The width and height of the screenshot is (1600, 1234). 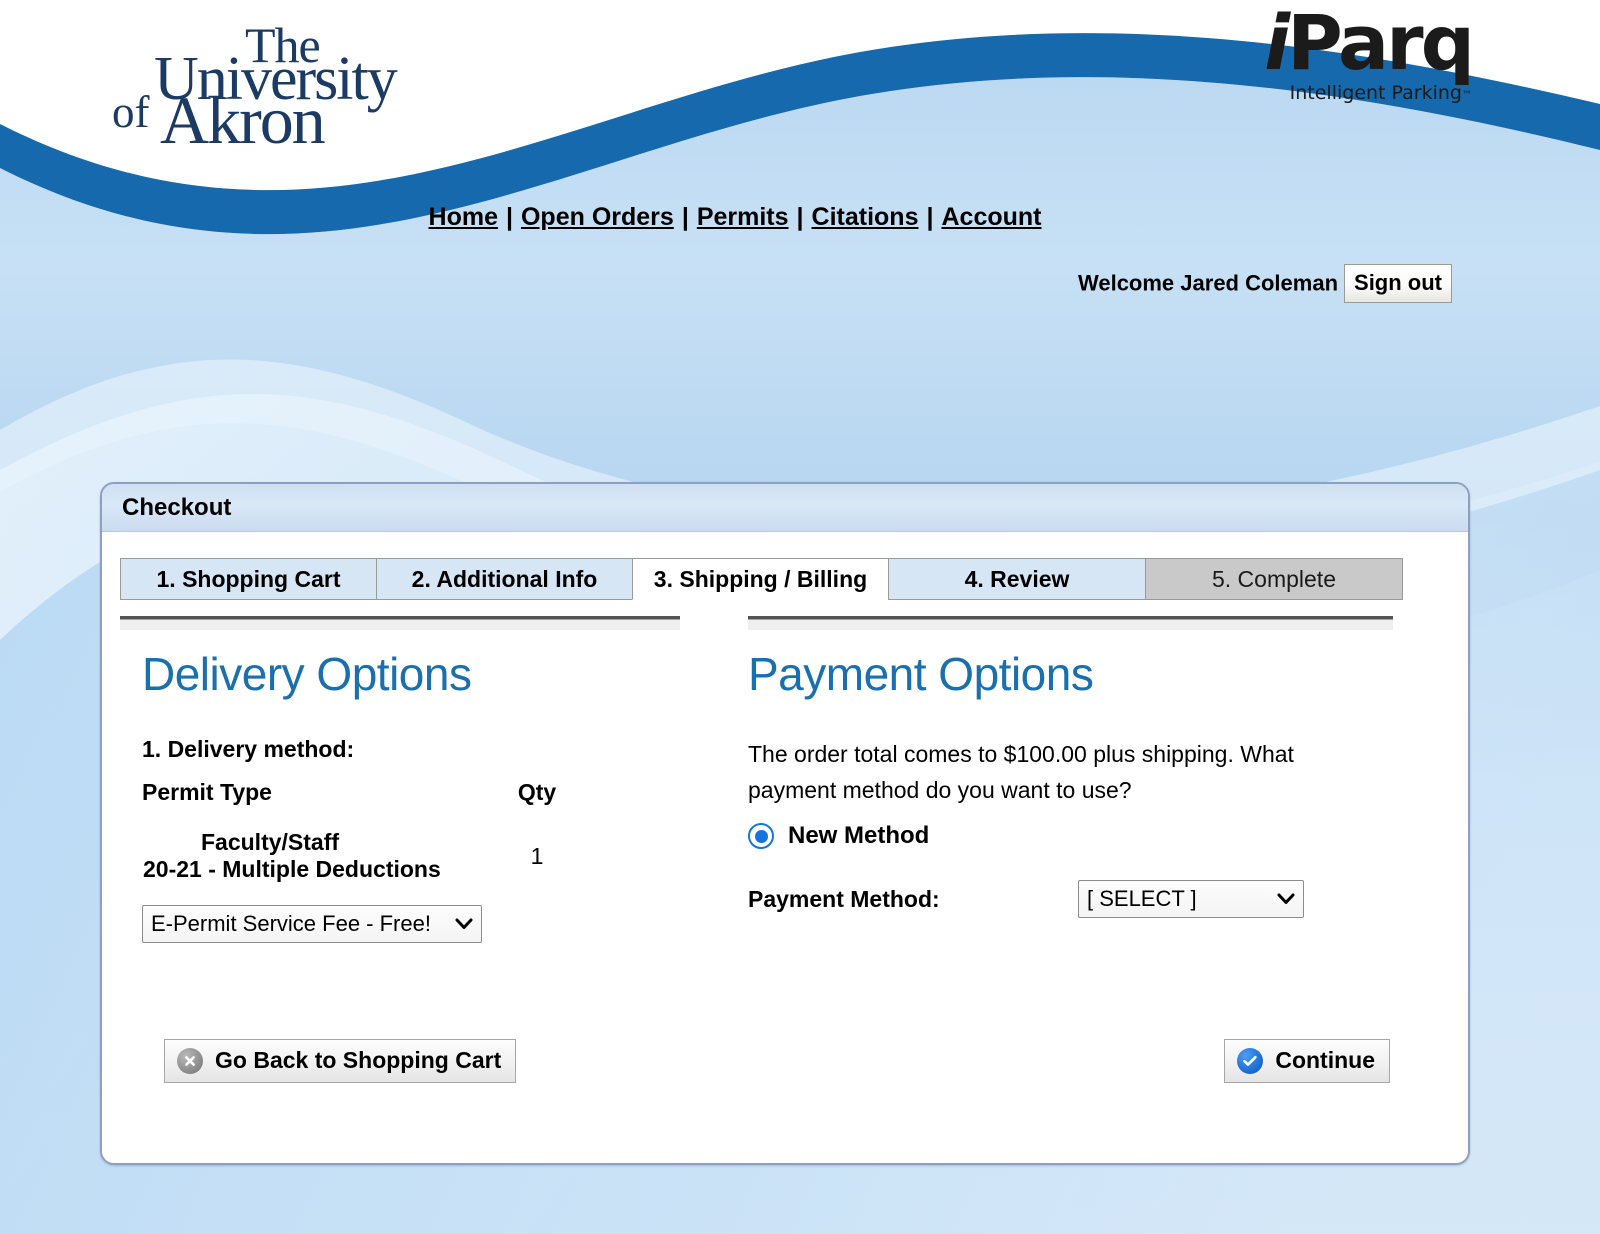 I want to click on nav-link-open-orders: Open Orders, so click(x=597, y=217).